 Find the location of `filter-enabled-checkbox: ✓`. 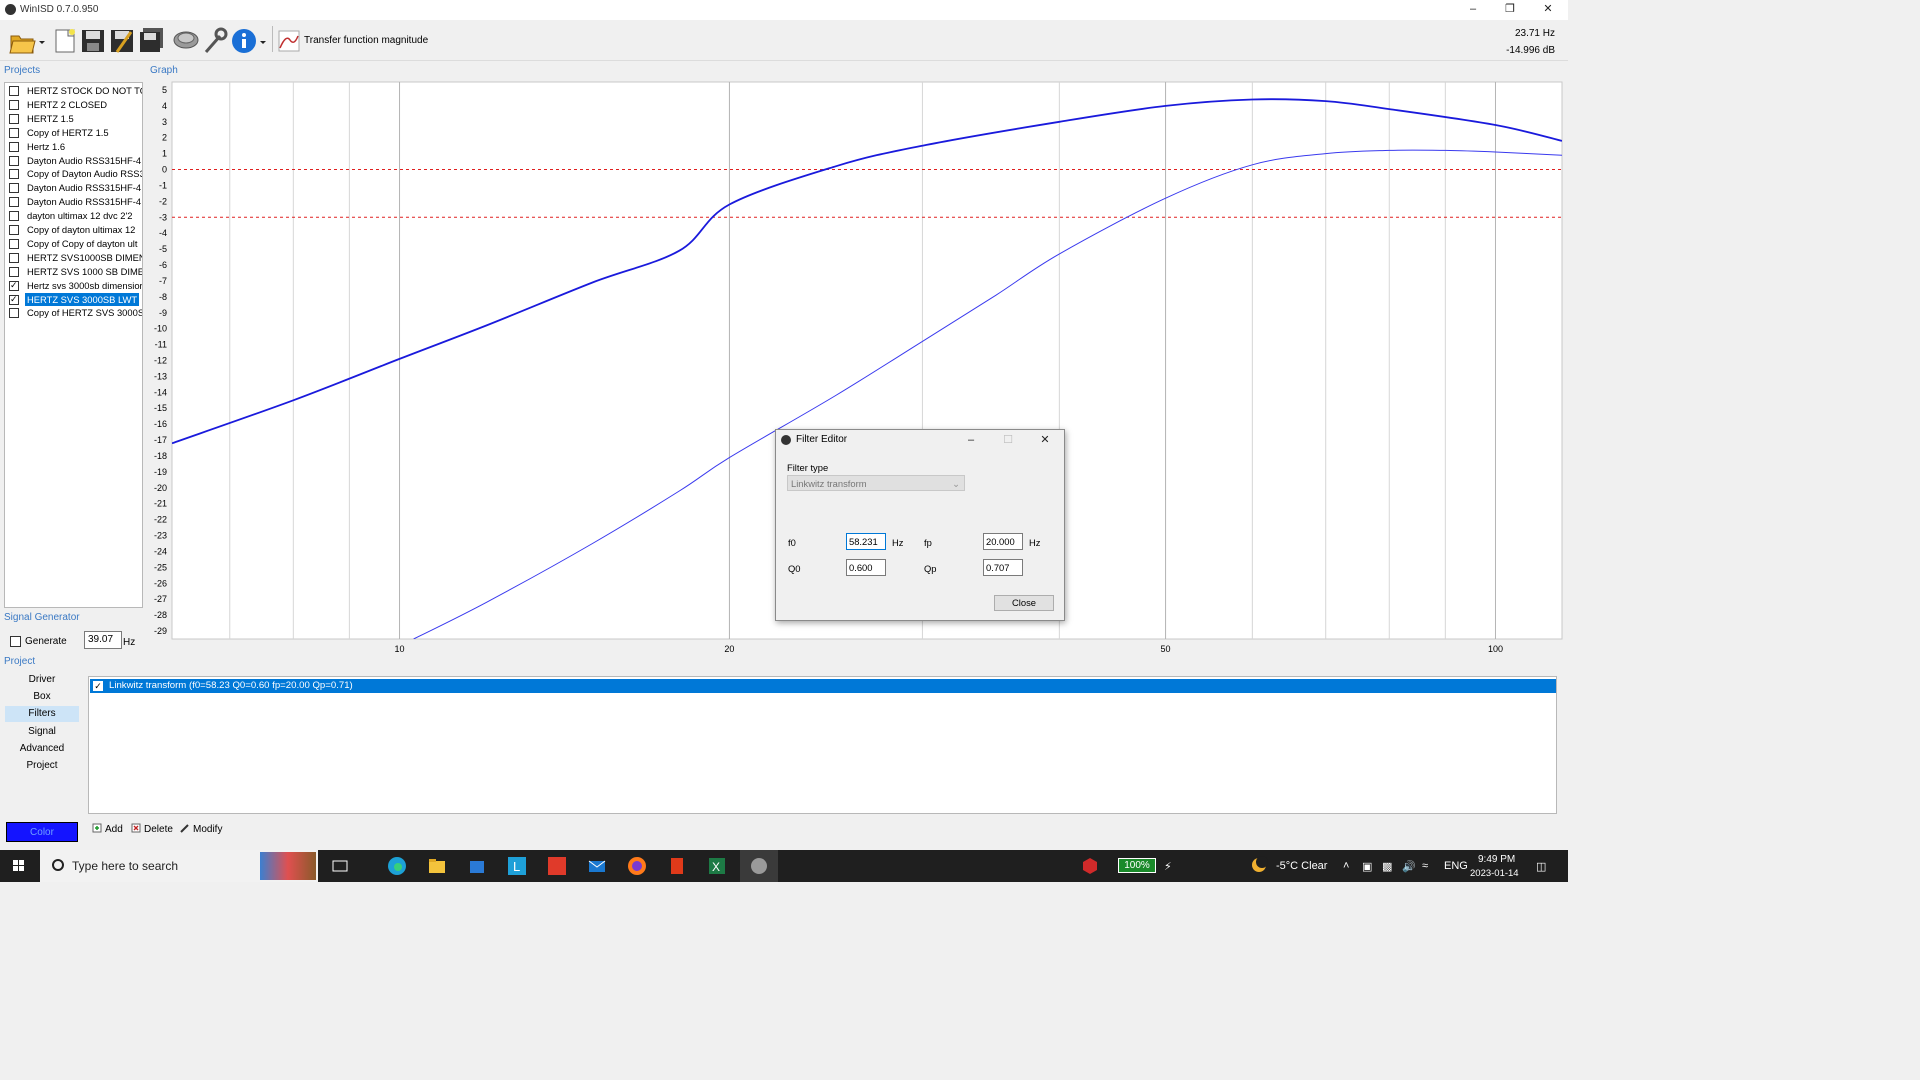

filter-enabled-checkbox: ✓ is located at coordinates (98, 686).